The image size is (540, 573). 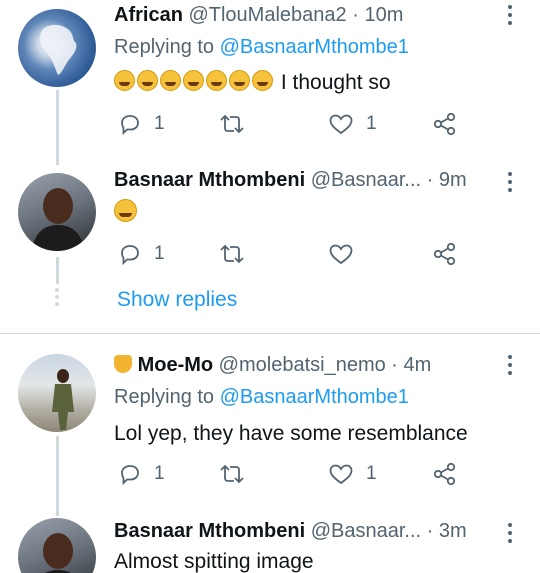 I want to click on tweet-header: Moe-Mo @molebatsi_nemo · 4m, so click(x=272, y=365).